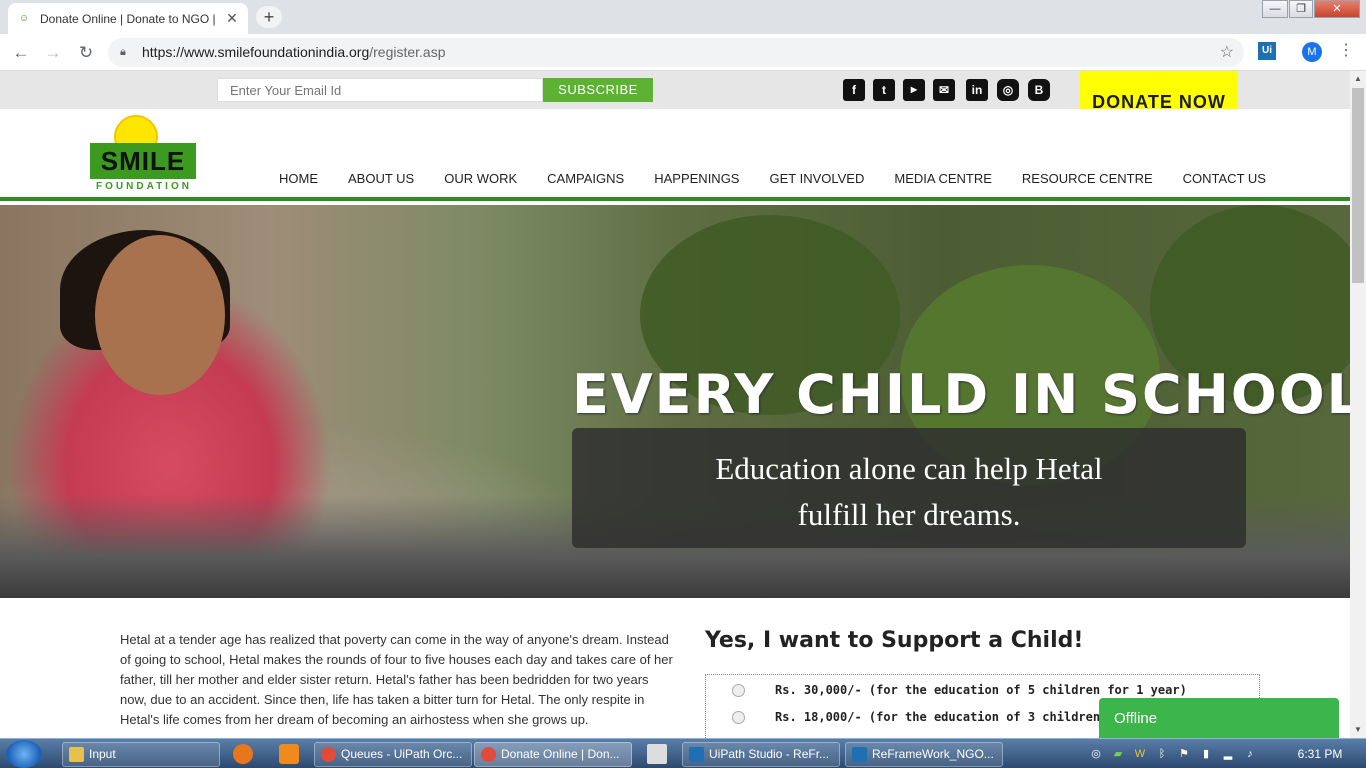 Image resolution: width=1366 pixels, height=768 pixels. I want to click on system-tray: ◎ ▰ W ᛒ ⚑ ▮ ▂ ♪, so click(1173, 753).